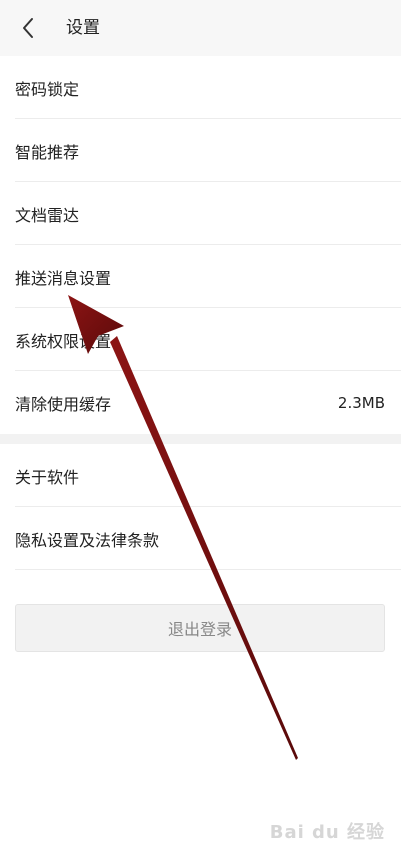 The width and height of the screenshot is (401, 856). I want to click on setting-about-software: 关于软件, so click(200, 475).